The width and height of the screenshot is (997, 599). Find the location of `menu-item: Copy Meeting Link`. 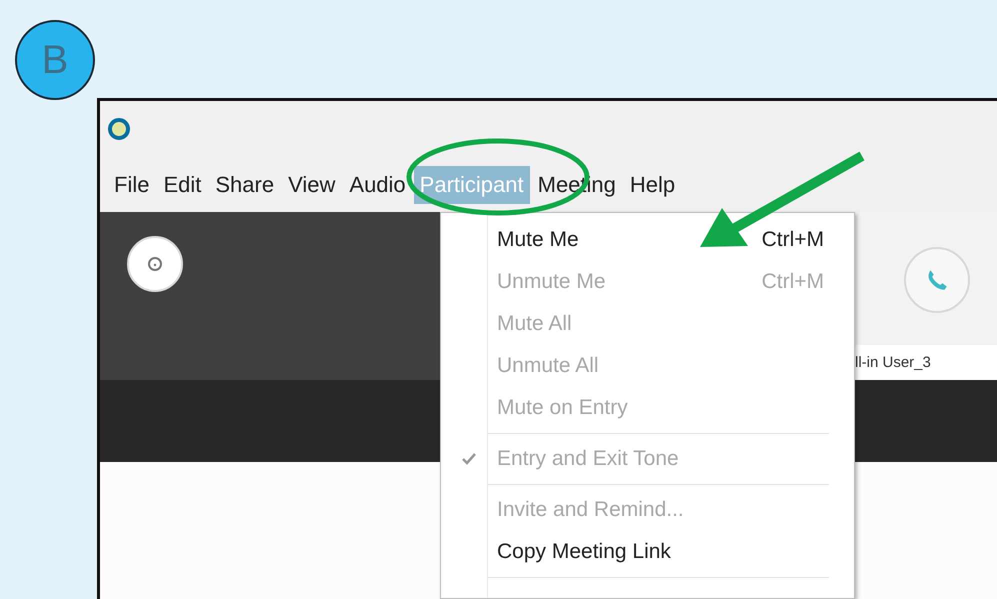

menu-item: Copy Meeting Link is located at coordinates (647, 552).